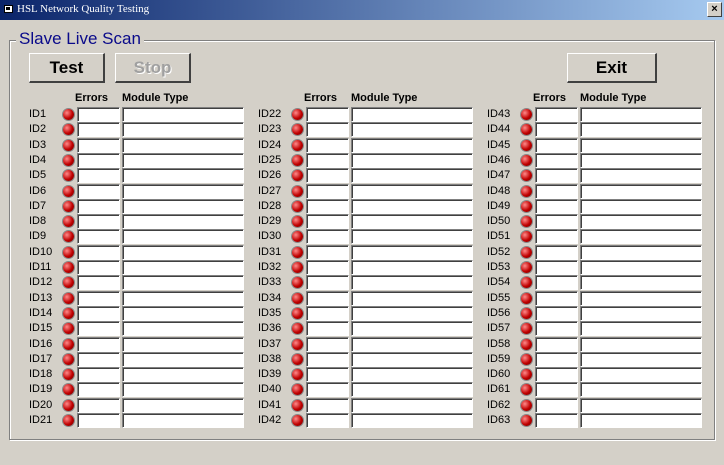 This screenshot has height=465, width=724. What do you see at coordinates (714, 9) in the screenshot?
I see `close-button: ×` at bounding box center [714, 9].